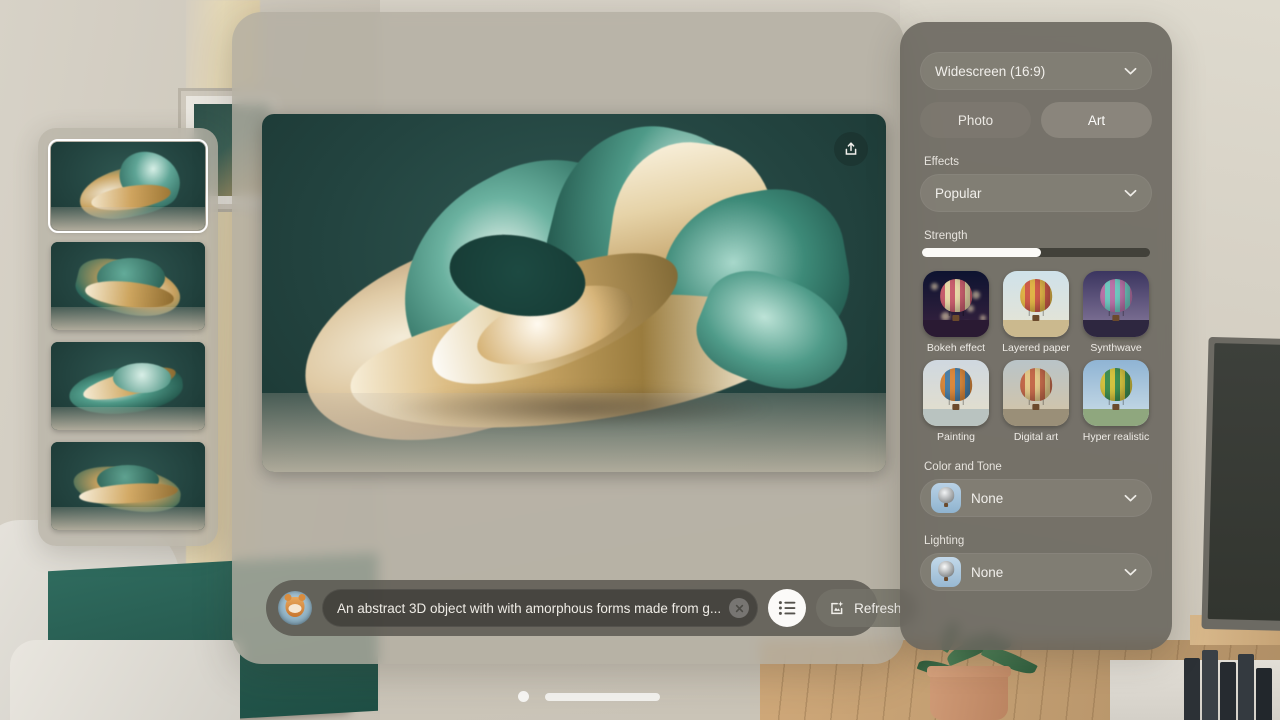  Describe the element at coordinates (956, 348) in the screenshot. I see `effect-label: Bokeh effect` at that location.